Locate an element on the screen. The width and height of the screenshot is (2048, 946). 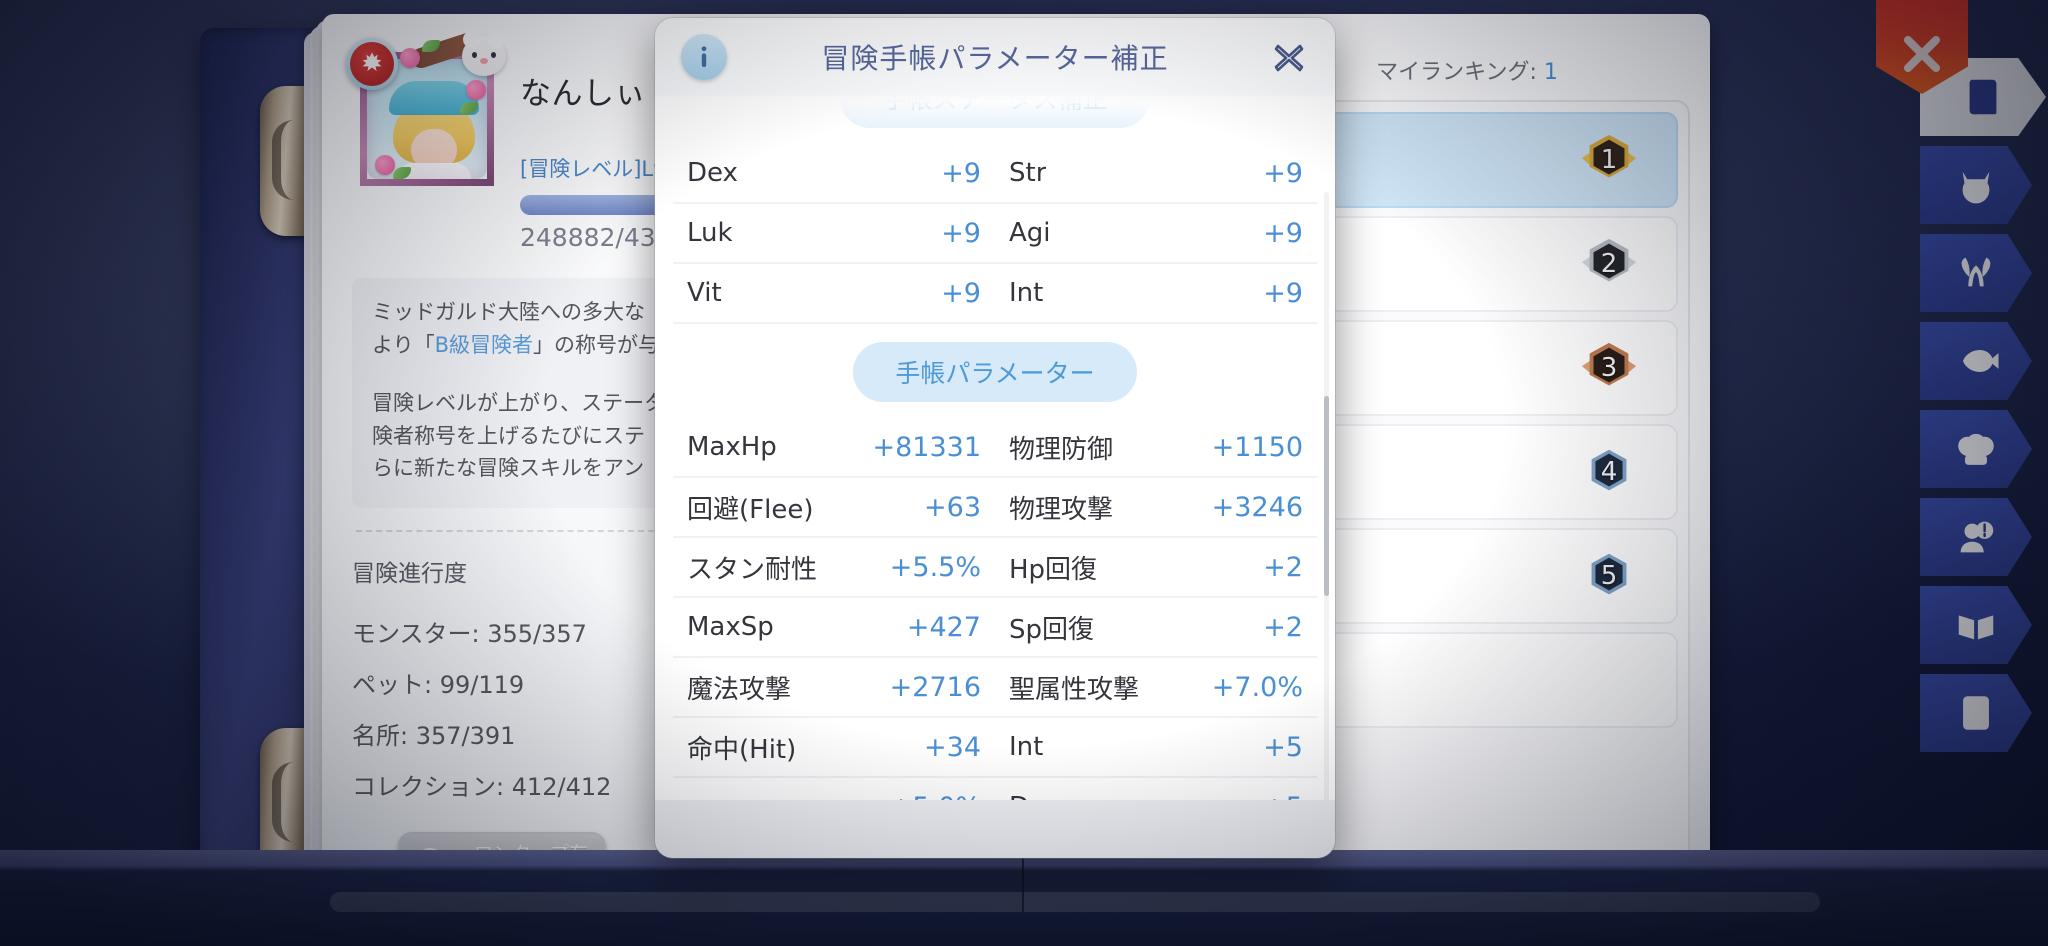
stat-label: 魔法攻撃 is located at coordinates (739, 689).